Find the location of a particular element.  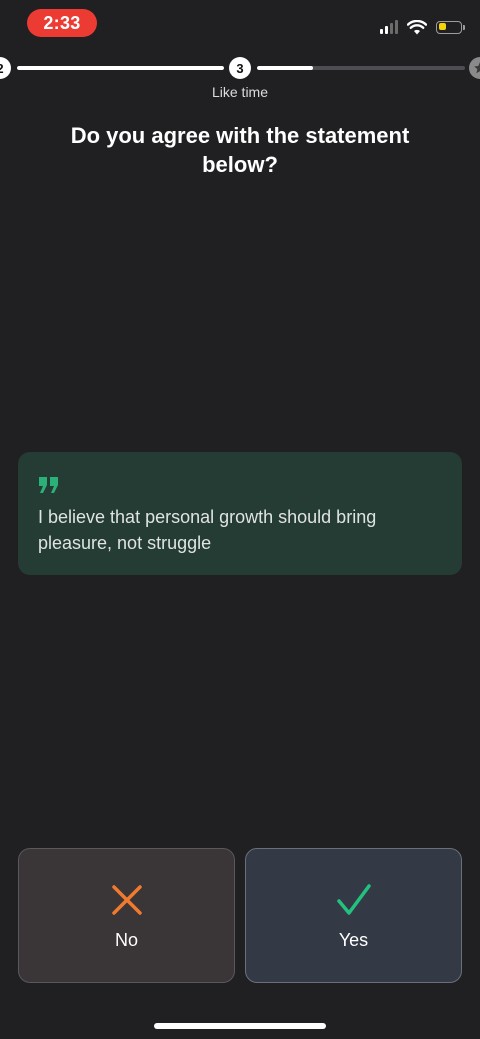

progress-segment-completed is located at coordinates (120, 68).